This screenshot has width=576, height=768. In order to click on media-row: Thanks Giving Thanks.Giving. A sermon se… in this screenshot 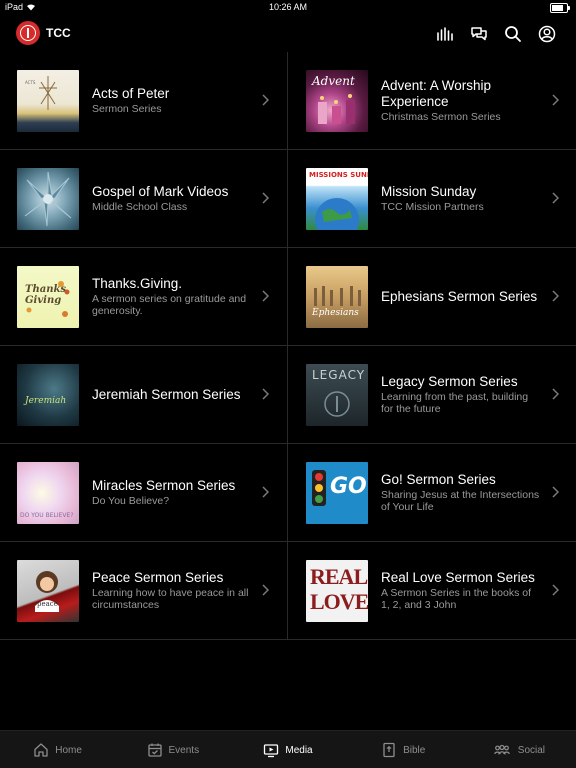, I will do `click(288, 297)`.